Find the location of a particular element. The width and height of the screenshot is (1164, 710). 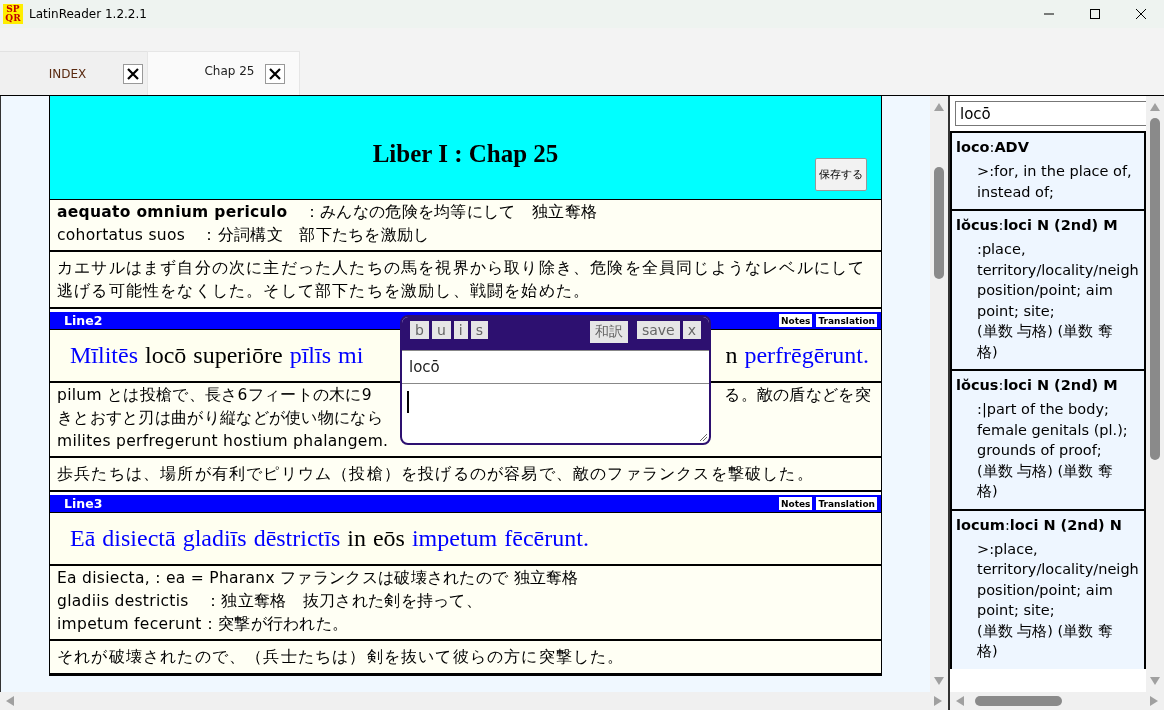

popup-button: x is located at coordinates (691, 330).